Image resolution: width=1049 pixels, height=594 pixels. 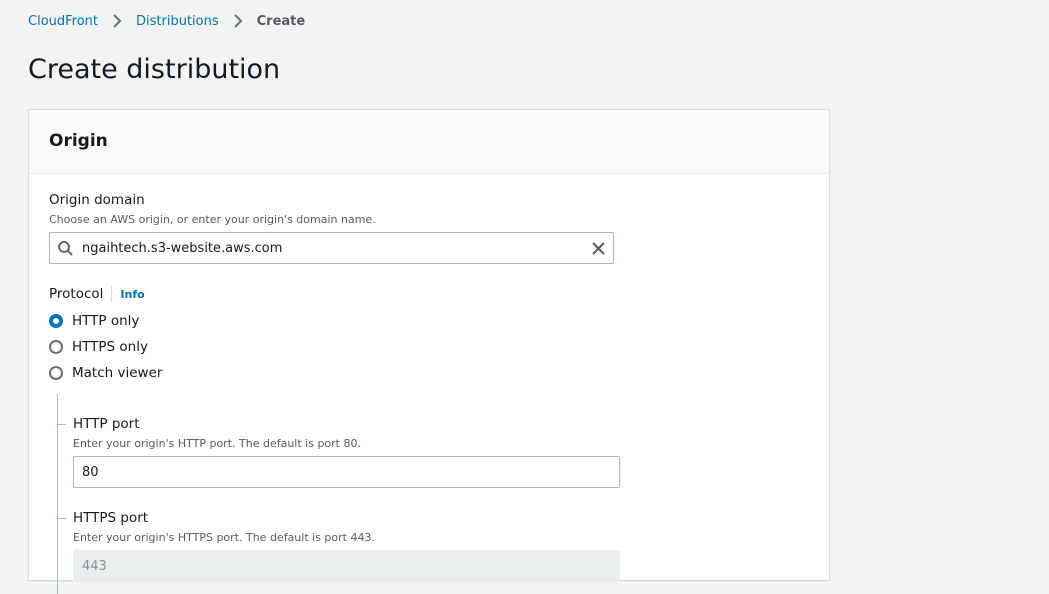 I want to click on http-port-field, so click(x=346, y=472).